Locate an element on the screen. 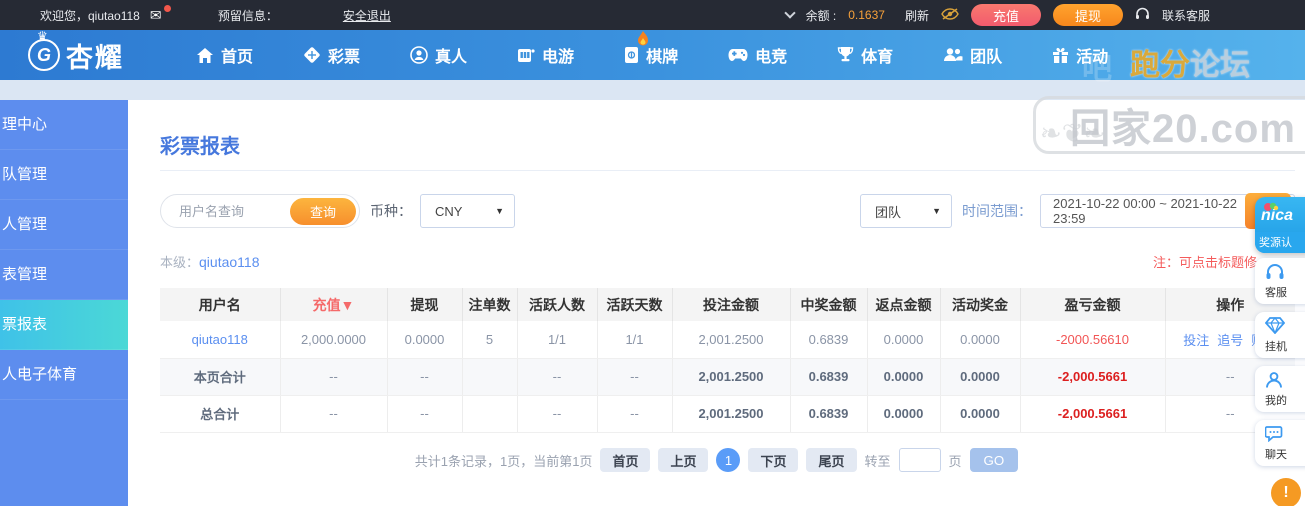 Image resolution: width=1305 pixels, height=506 pixels. parrot-icon is located at coordinates (1271, 209).